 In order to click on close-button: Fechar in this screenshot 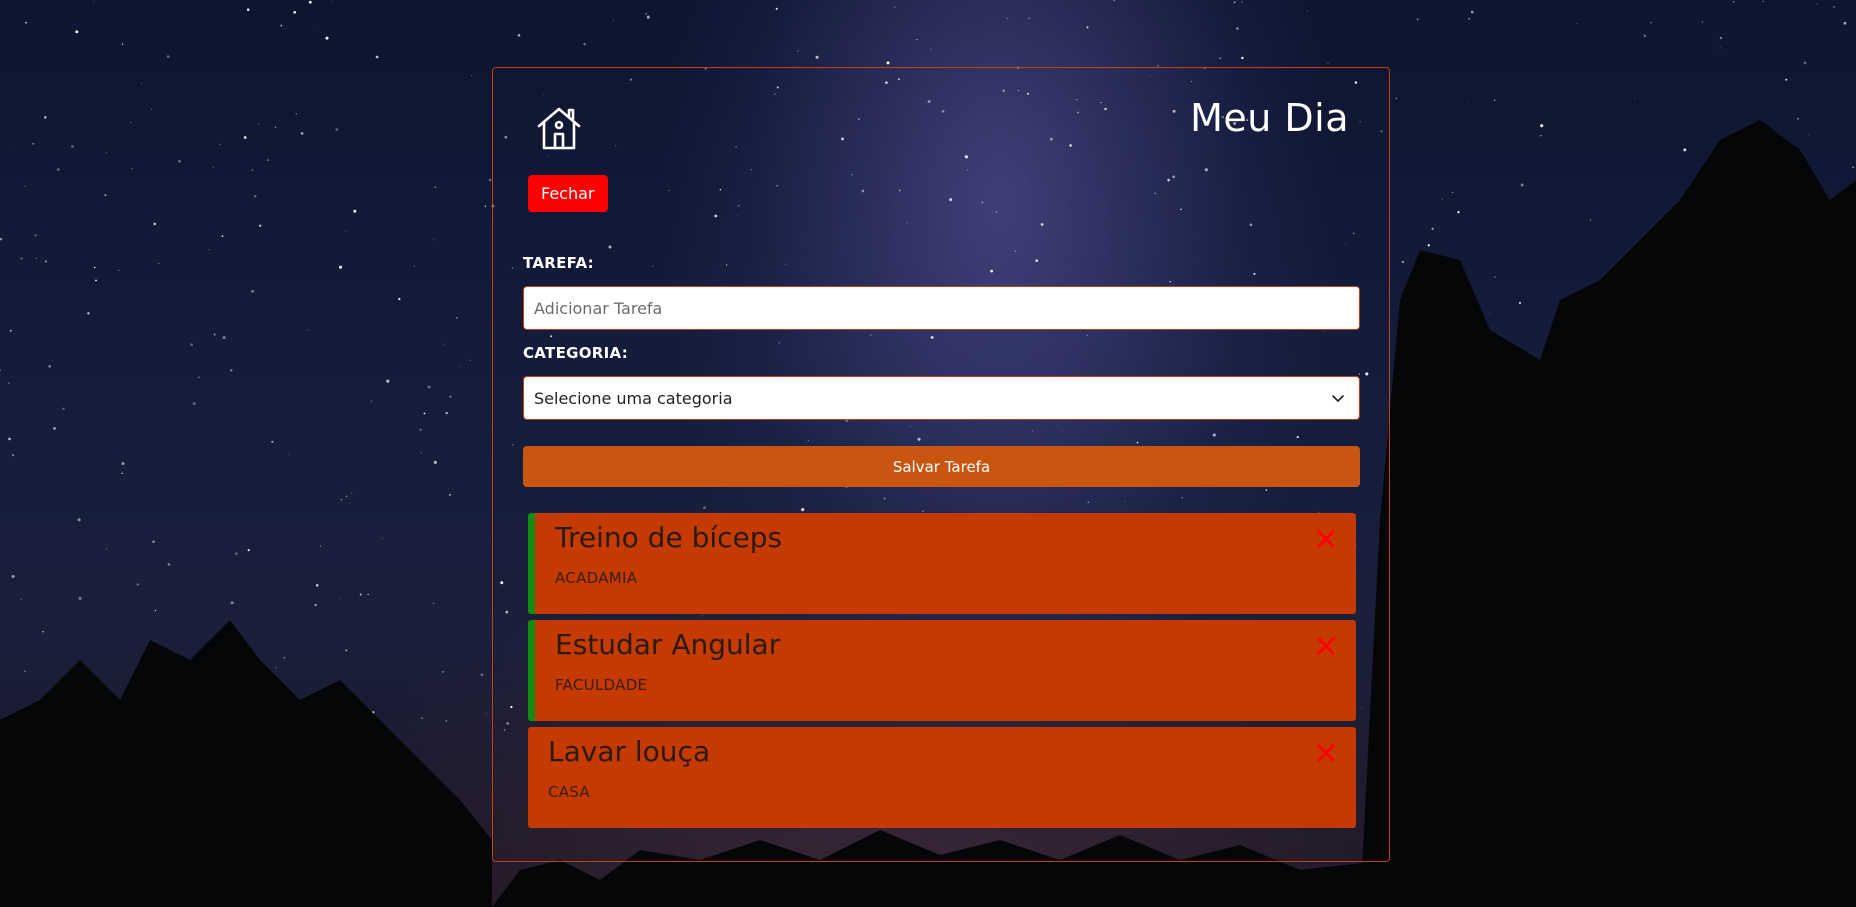, I will do `click(568, 193)`.